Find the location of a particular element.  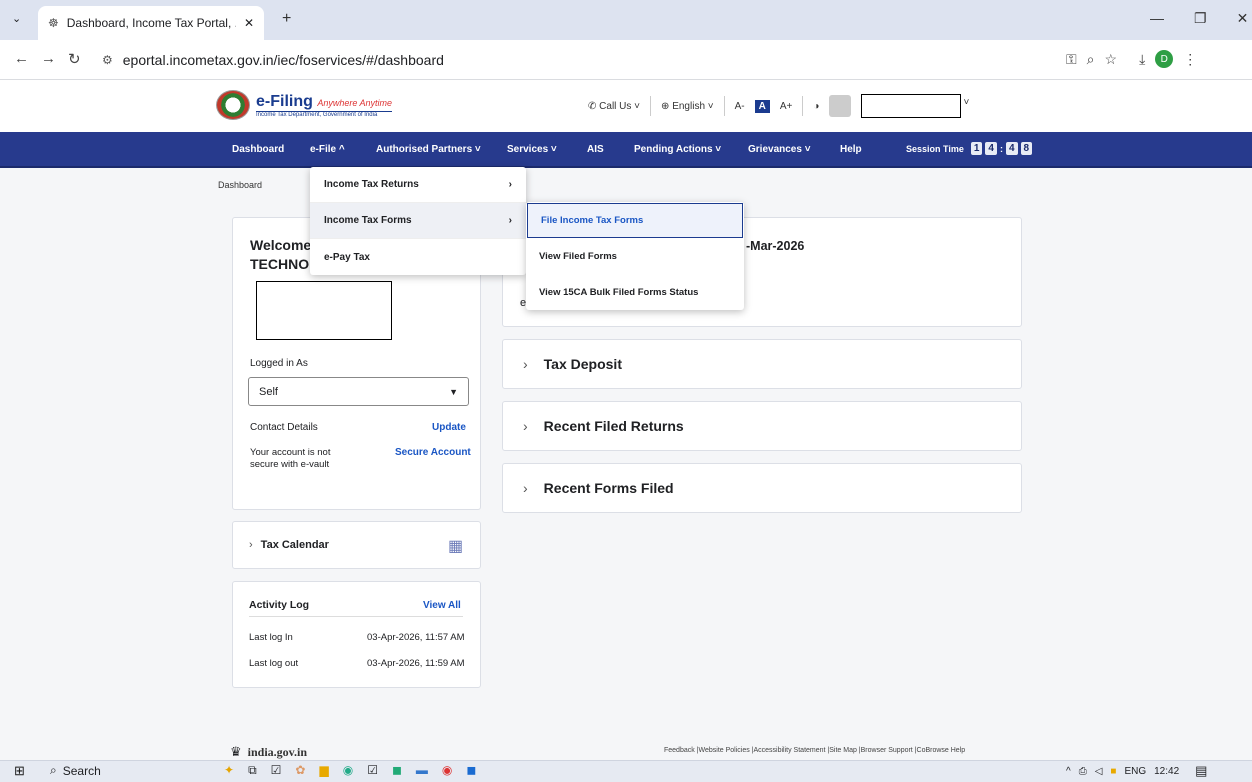

tab-search-icon: ⌄ is located at coordinates (16, 18).